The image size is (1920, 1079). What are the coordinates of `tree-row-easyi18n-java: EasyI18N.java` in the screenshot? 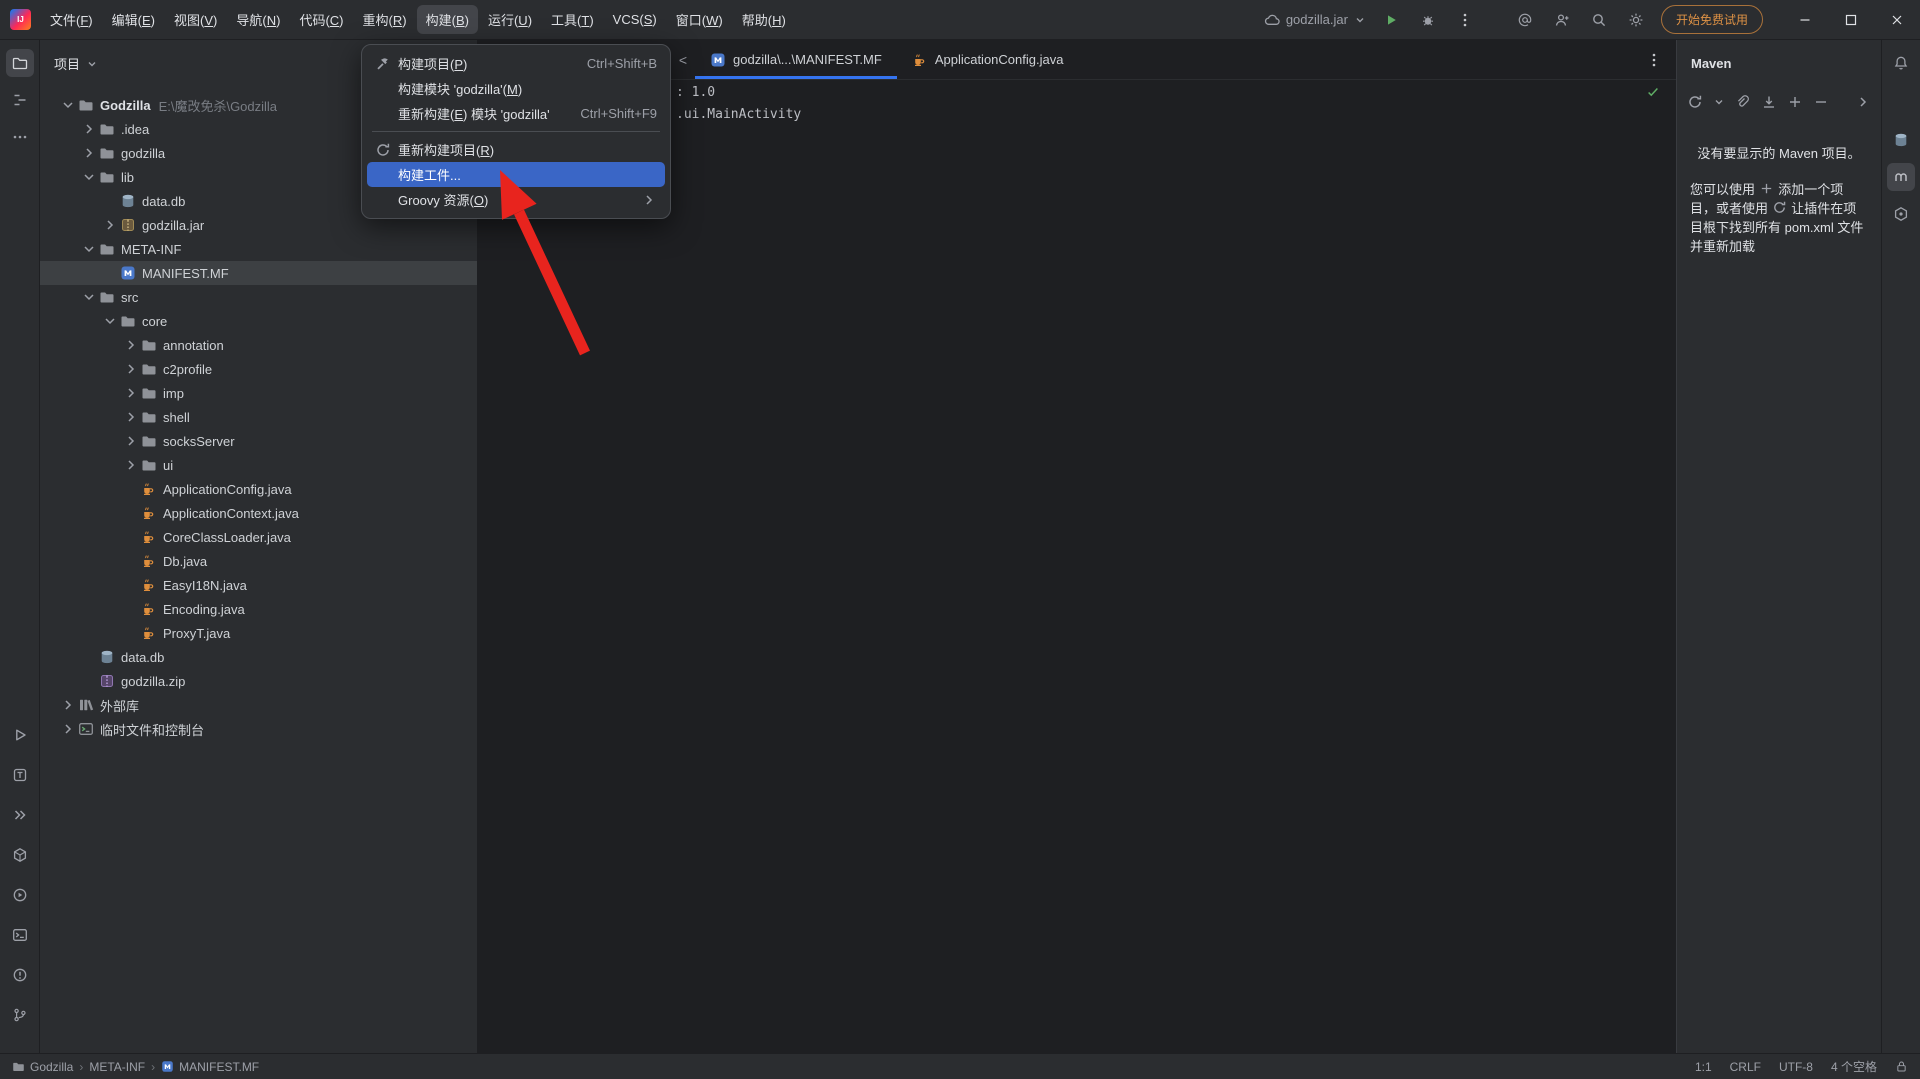 It's located at (258, 585).